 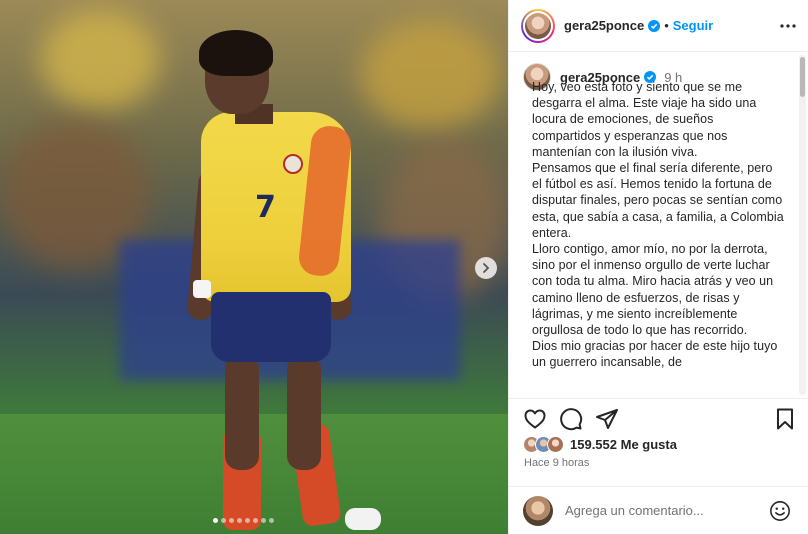 I want to click on verified-badge-icon, so click(x=654, y=25).